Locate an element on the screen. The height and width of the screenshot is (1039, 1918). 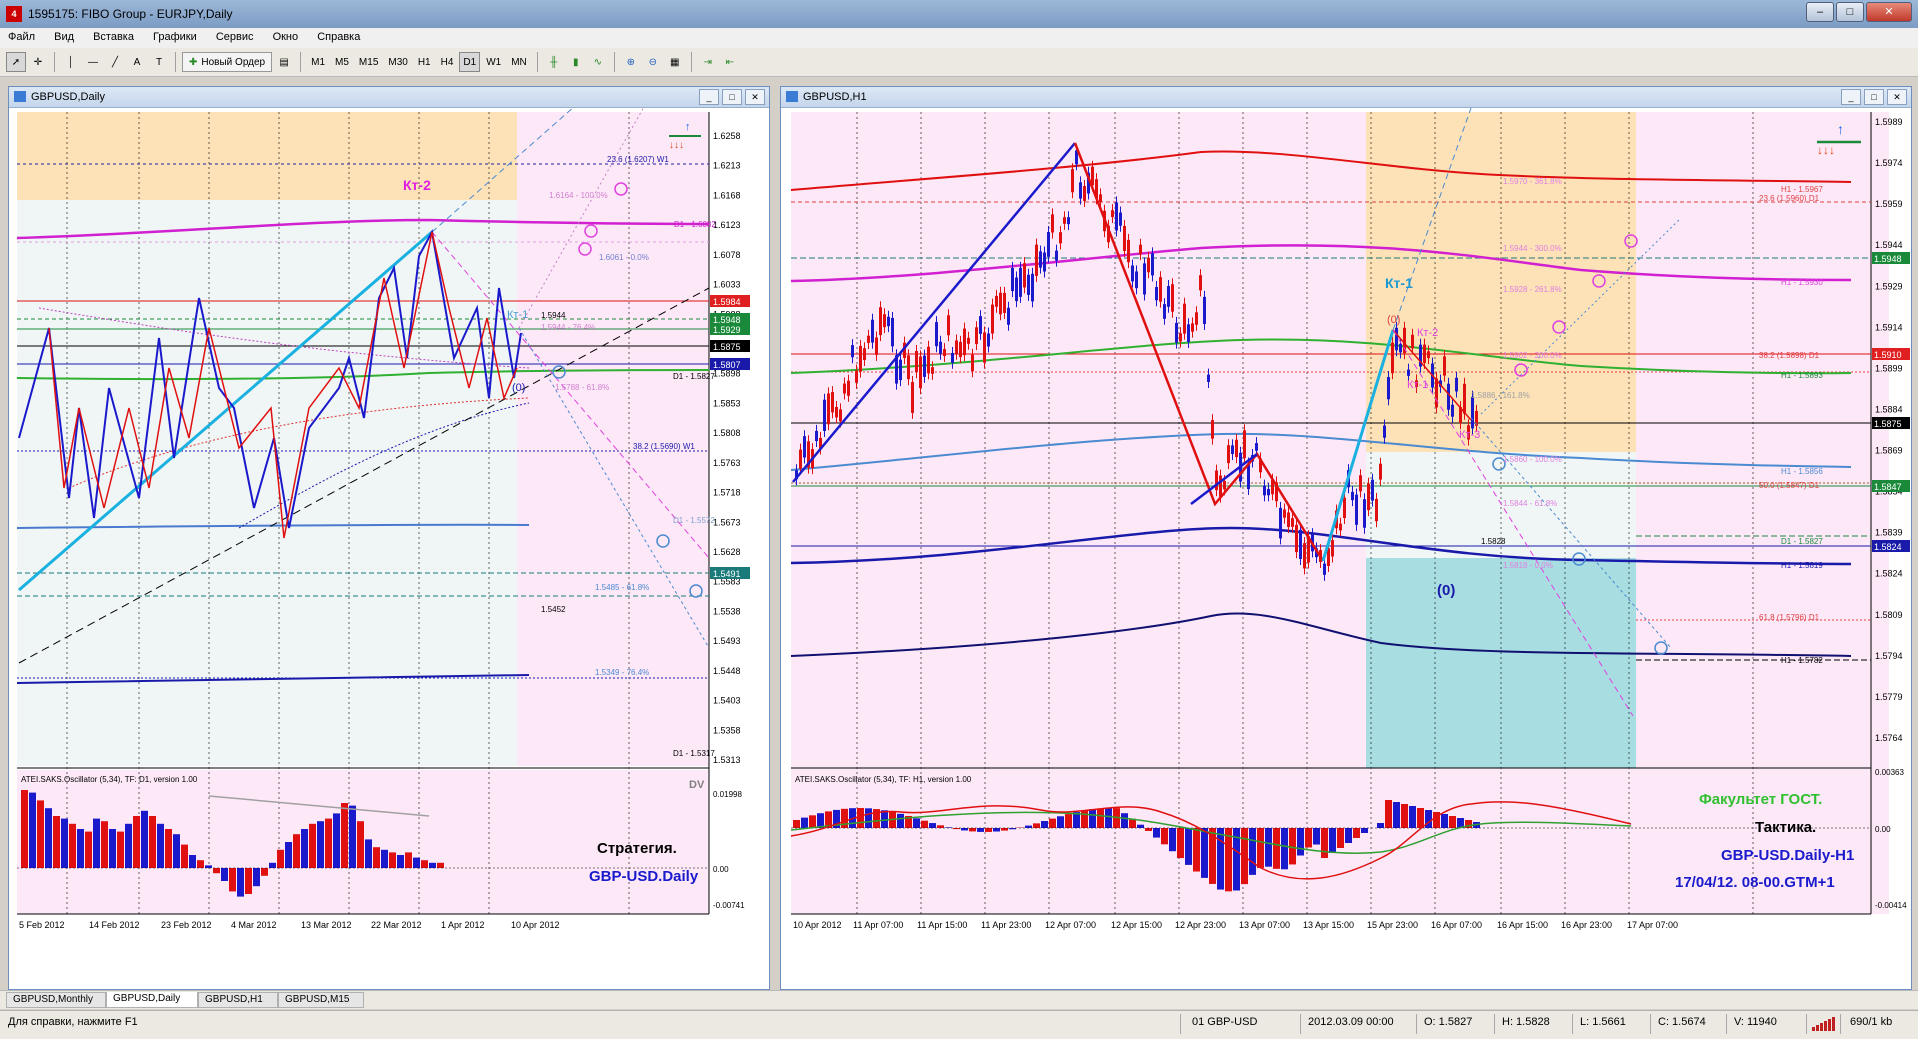
trendline-icon: ╱ is located at coordinates (115, 62).